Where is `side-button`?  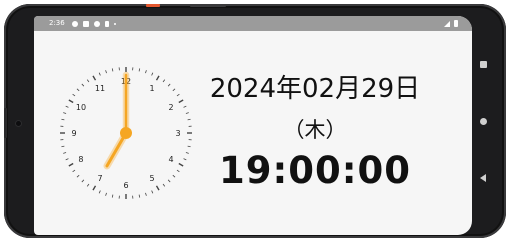 side-button is located at coordinates (5, 123).